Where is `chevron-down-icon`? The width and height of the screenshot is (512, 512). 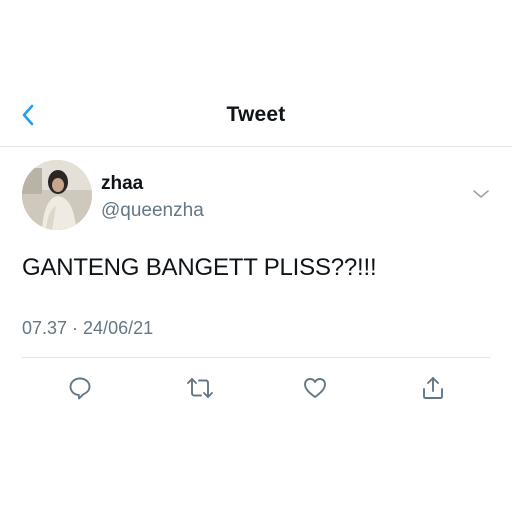 chevron-down-icon is located at coordinates (481, 194).